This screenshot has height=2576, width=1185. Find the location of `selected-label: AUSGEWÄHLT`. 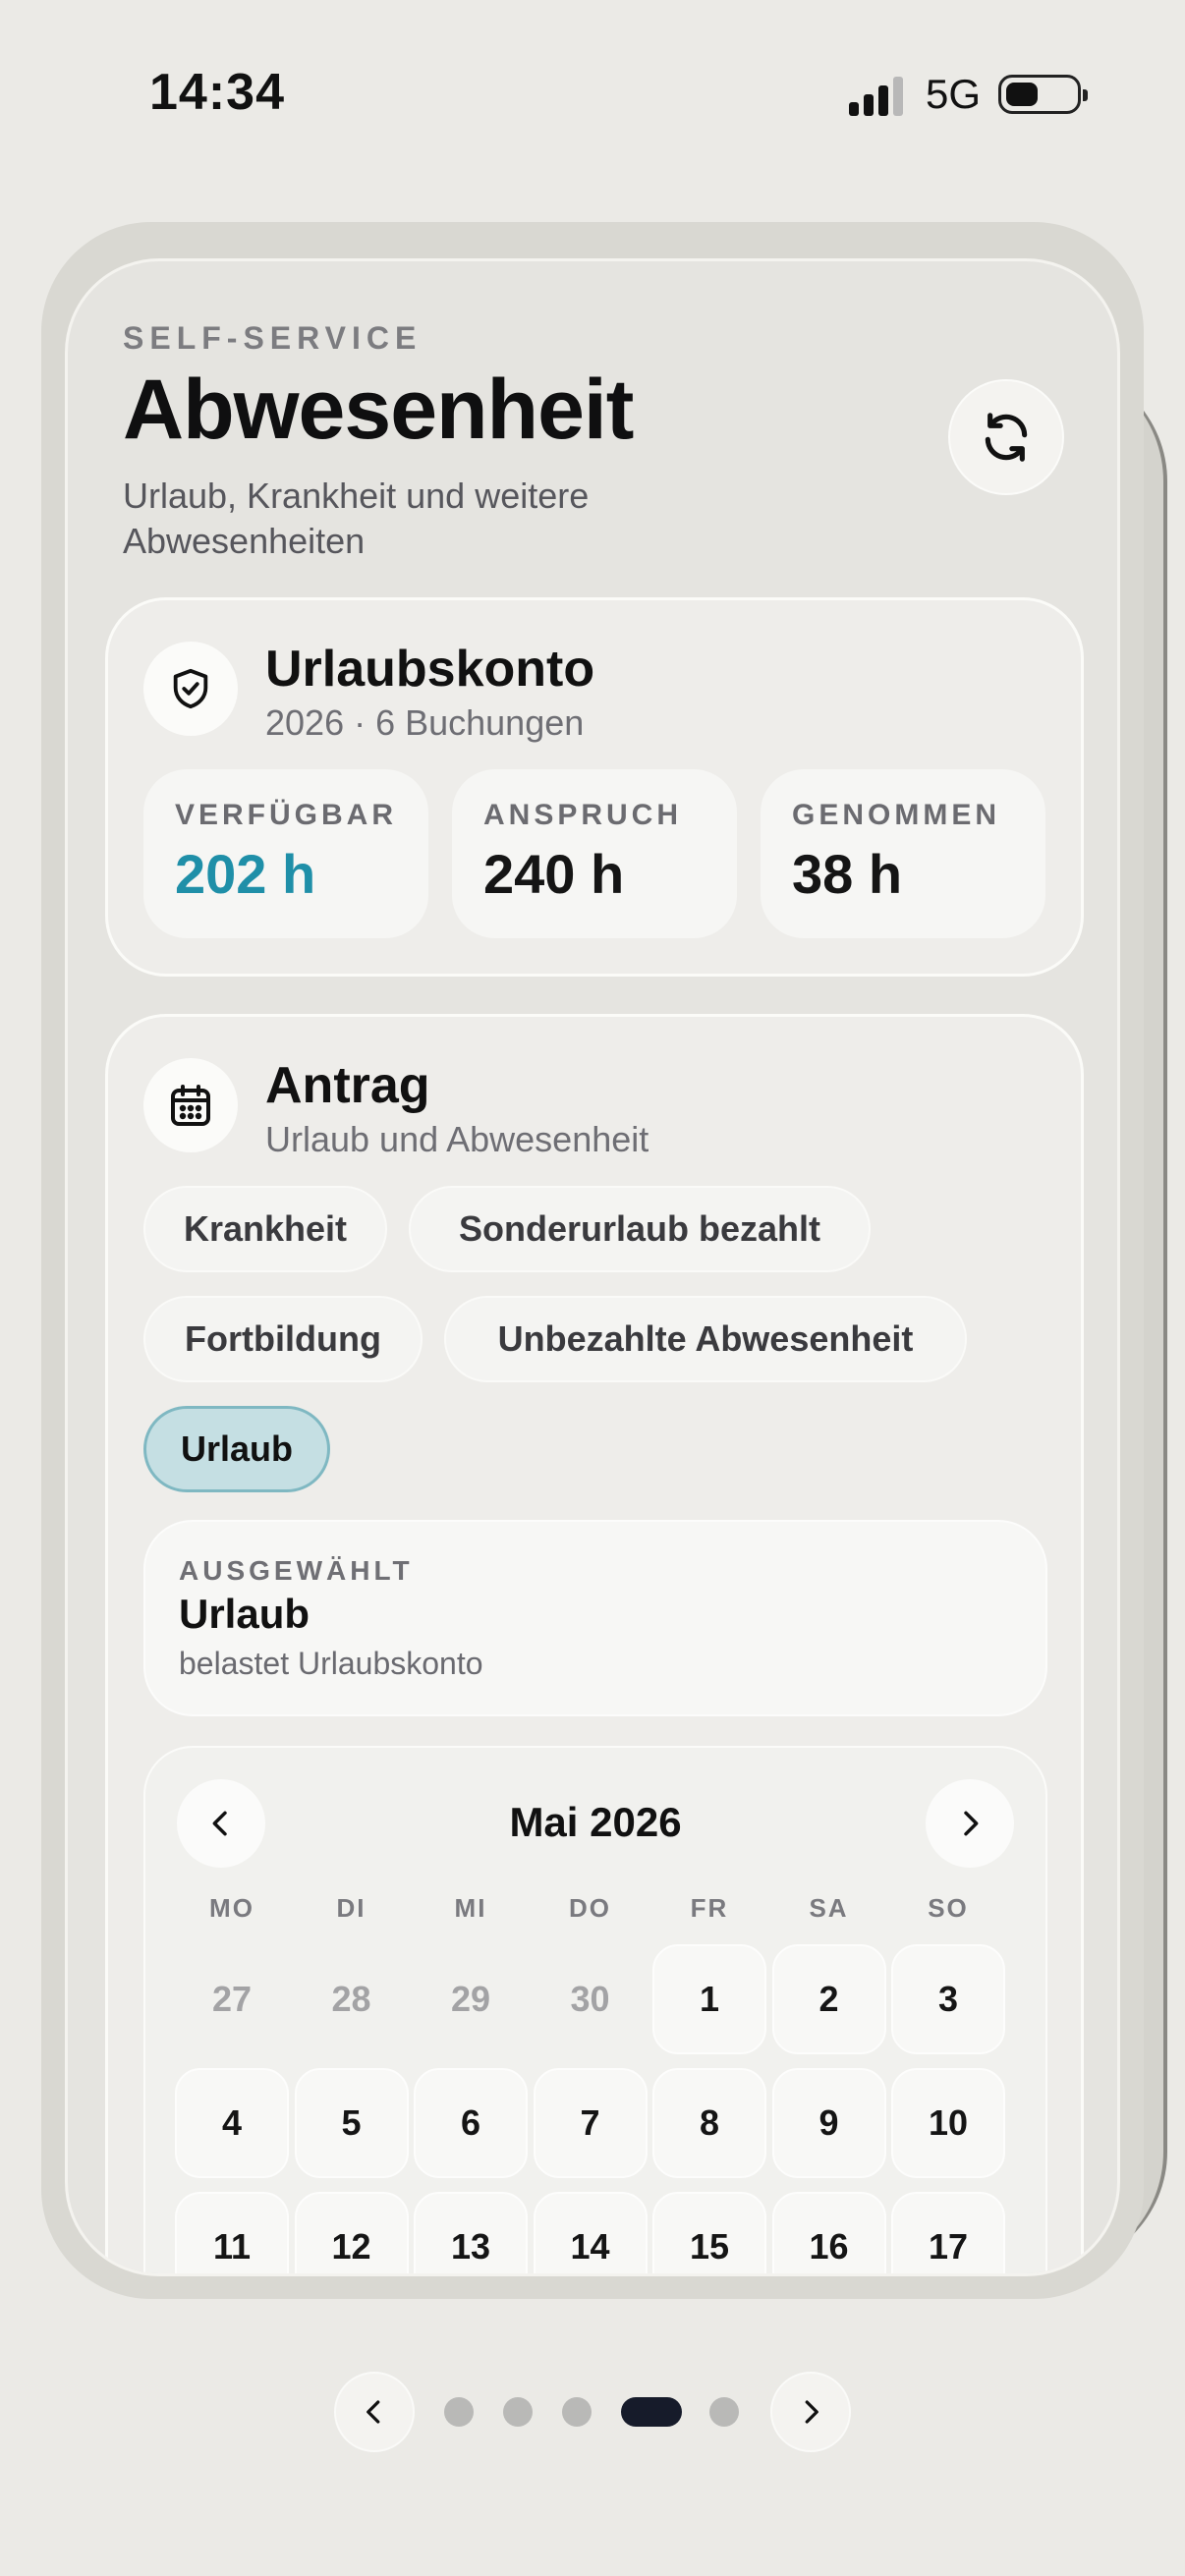

selected-label: AUSGEWÄHLT is located at coordinates (296, 1570).